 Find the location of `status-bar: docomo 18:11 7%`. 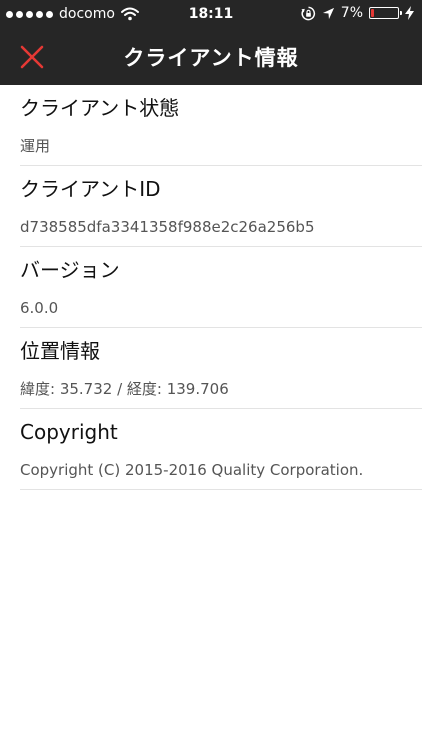

status-bar: docomo 18:11 7% is located at coordinates (211, 14).